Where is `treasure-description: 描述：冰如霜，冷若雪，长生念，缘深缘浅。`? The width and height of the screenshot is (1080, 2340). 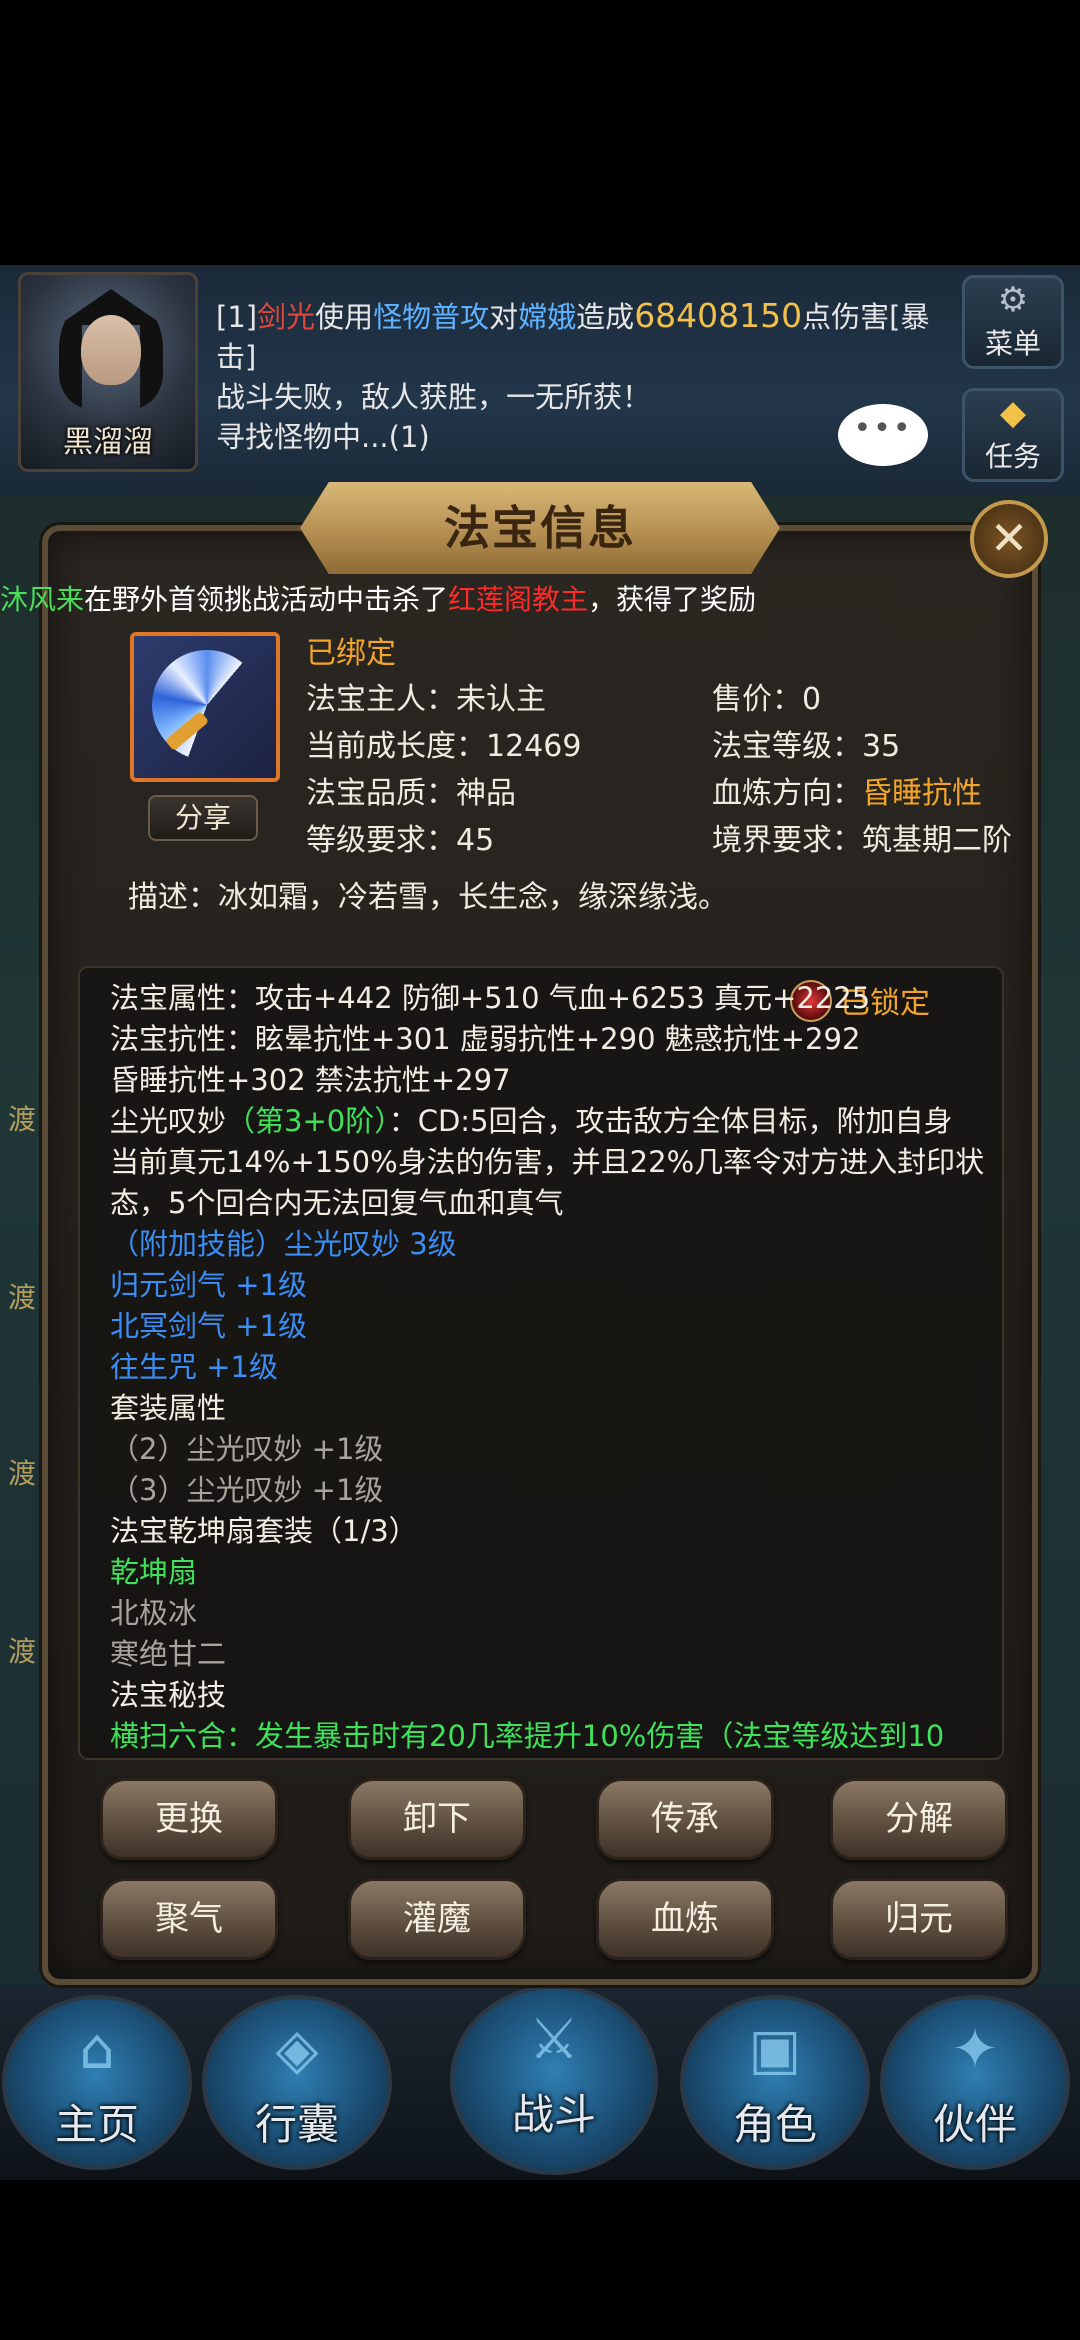
treasure-description: 描述：冰如霜，冷若雪，长生念，缘深缘浅。 is located at coordinates (428, 897).